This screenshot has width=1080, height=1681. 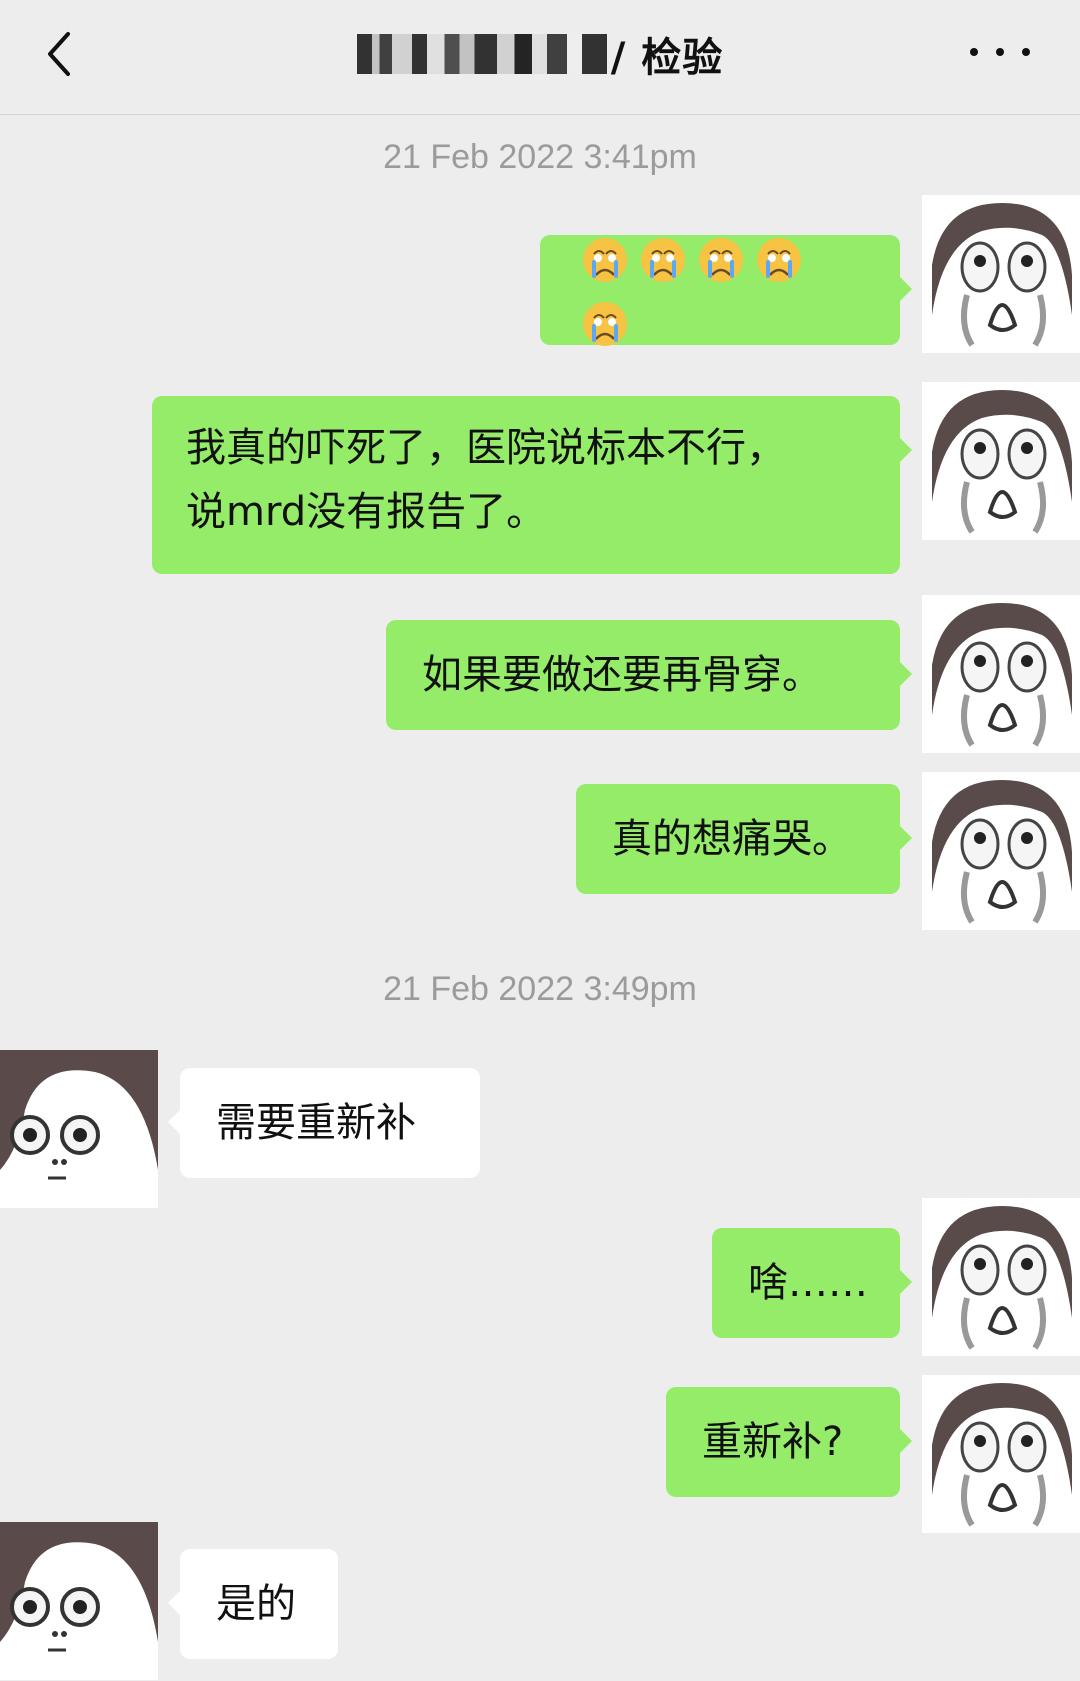 I want to click on timestamp: 21 Feb 2022 3:41pm, so click(x=540, y=157).